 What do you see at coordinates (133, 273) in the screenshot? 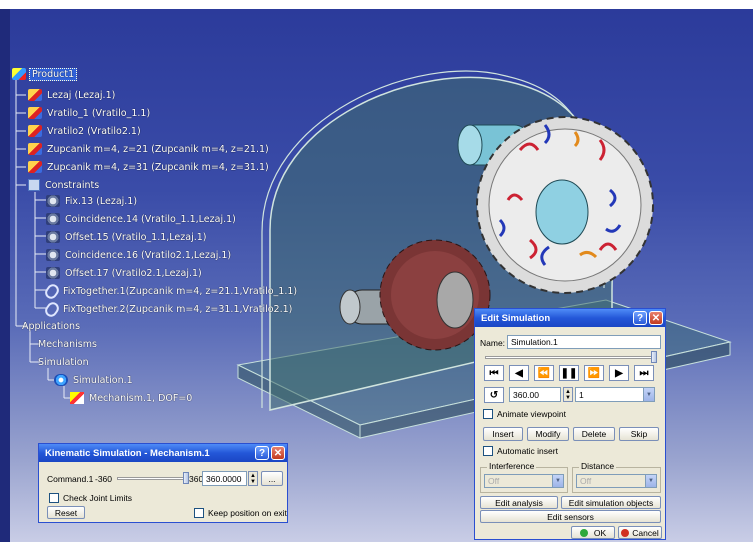
I see `tree-constraint-label: Offset.17 (Vratilo2.1,Lezaj.1)` at bounding box center [133, 273].